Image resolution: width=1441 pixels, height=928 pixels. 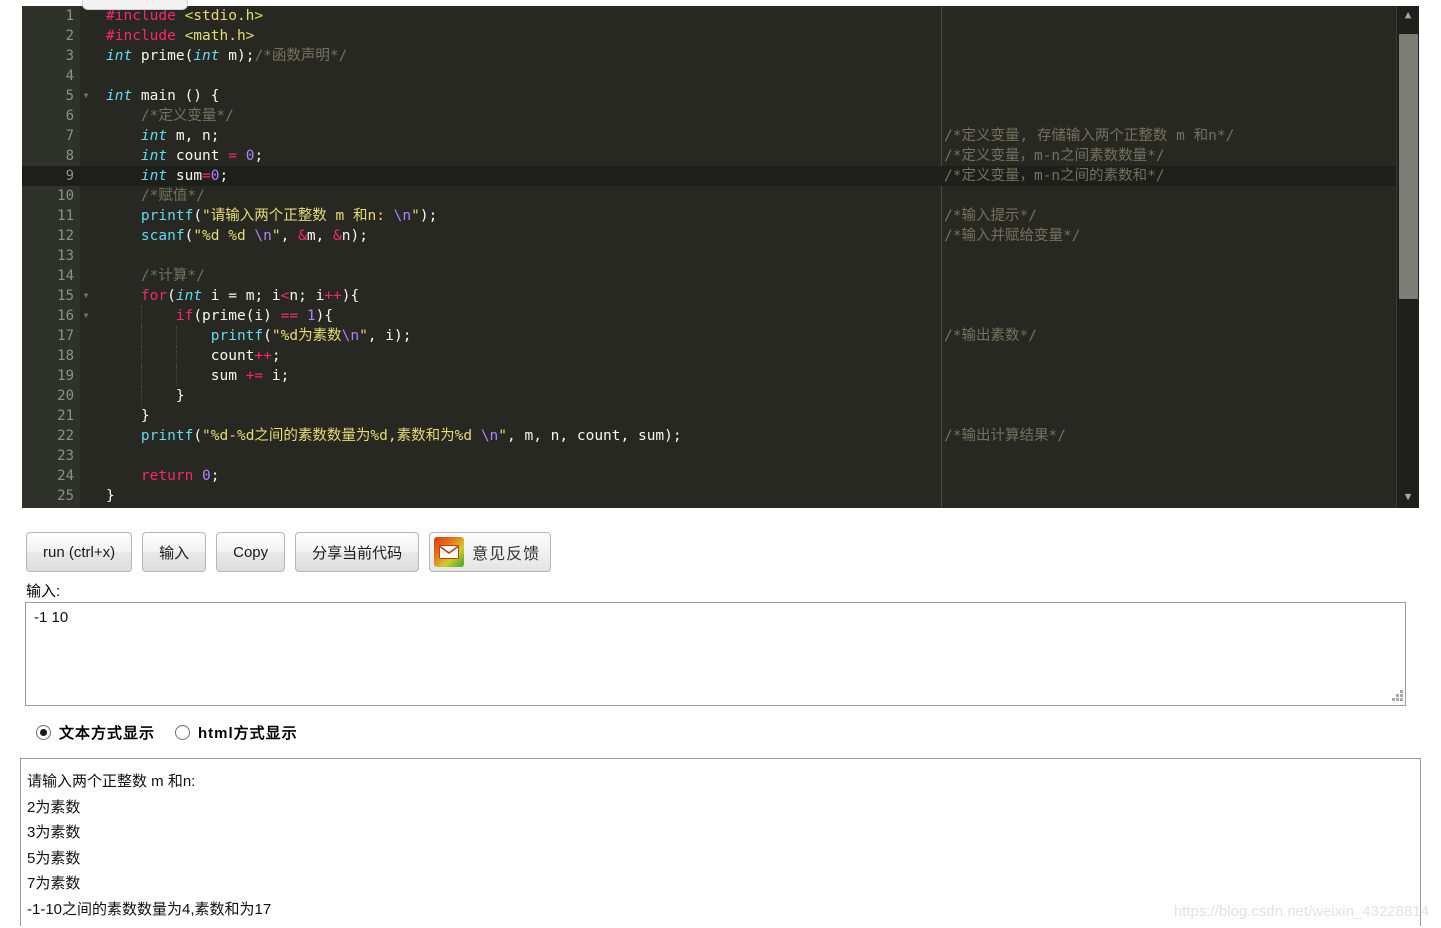 I want to click on token-id: i = m; i, so click(x=241, y=296).